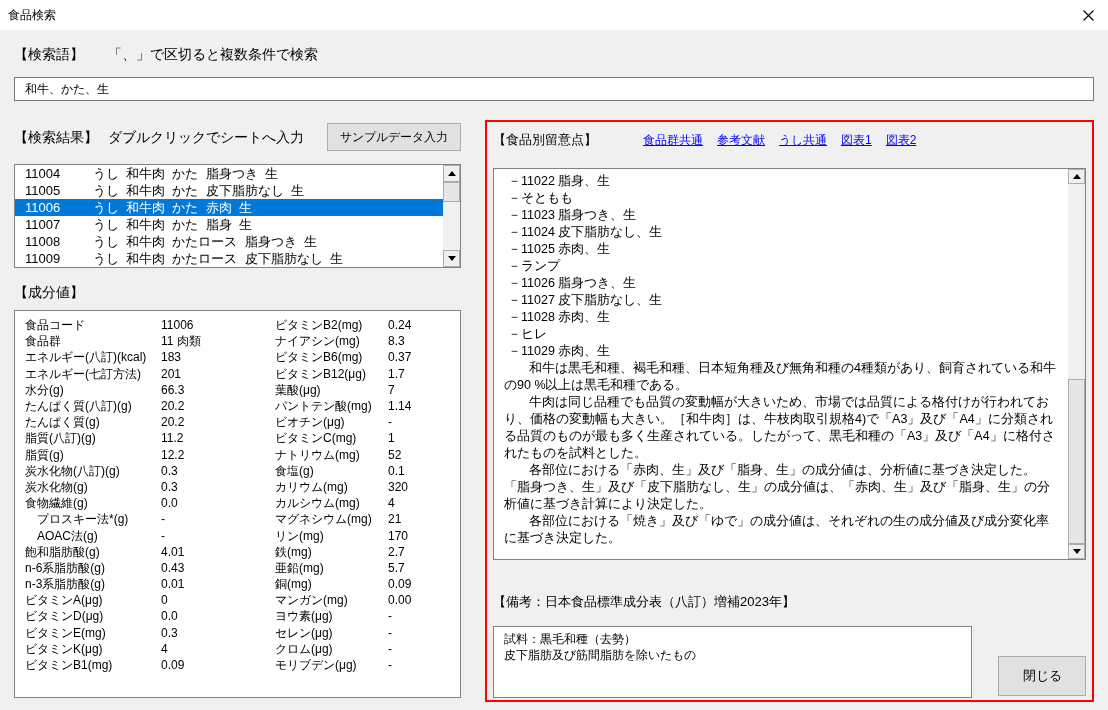 The height and width of the screenshot is (710, 1108). Describe the element at coordinates (545, 140) in the screenshot. I see `notes-label: 【食品別留意点】` at that location.